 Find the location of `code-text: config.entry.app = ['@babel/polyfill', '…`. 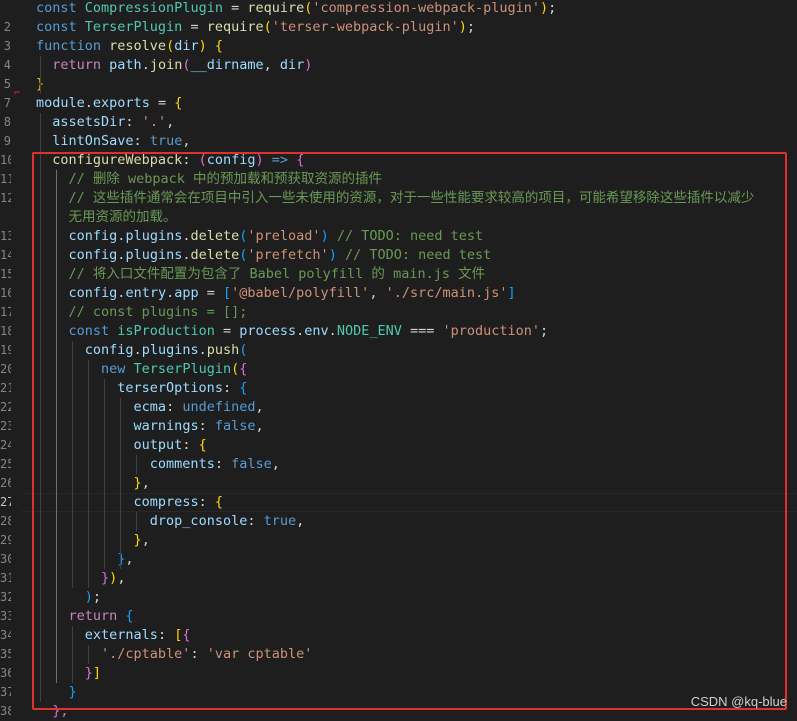

code-text: config.entry.app = ['@babel/polyfill', '… is located at coordinates (276, 293).